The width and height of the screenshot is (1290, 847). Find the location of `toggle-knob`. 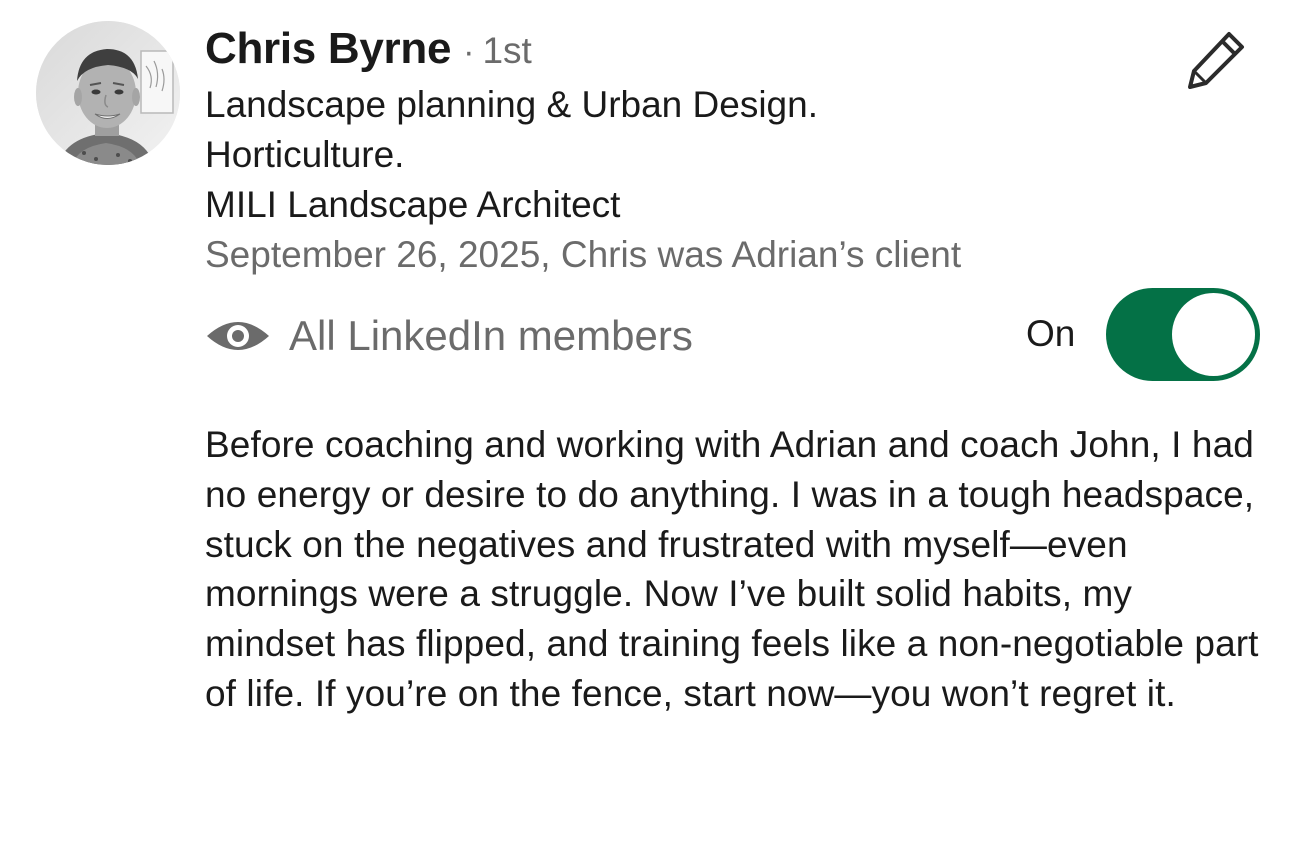

toggle-knob is located at coordinates (1213, 334).